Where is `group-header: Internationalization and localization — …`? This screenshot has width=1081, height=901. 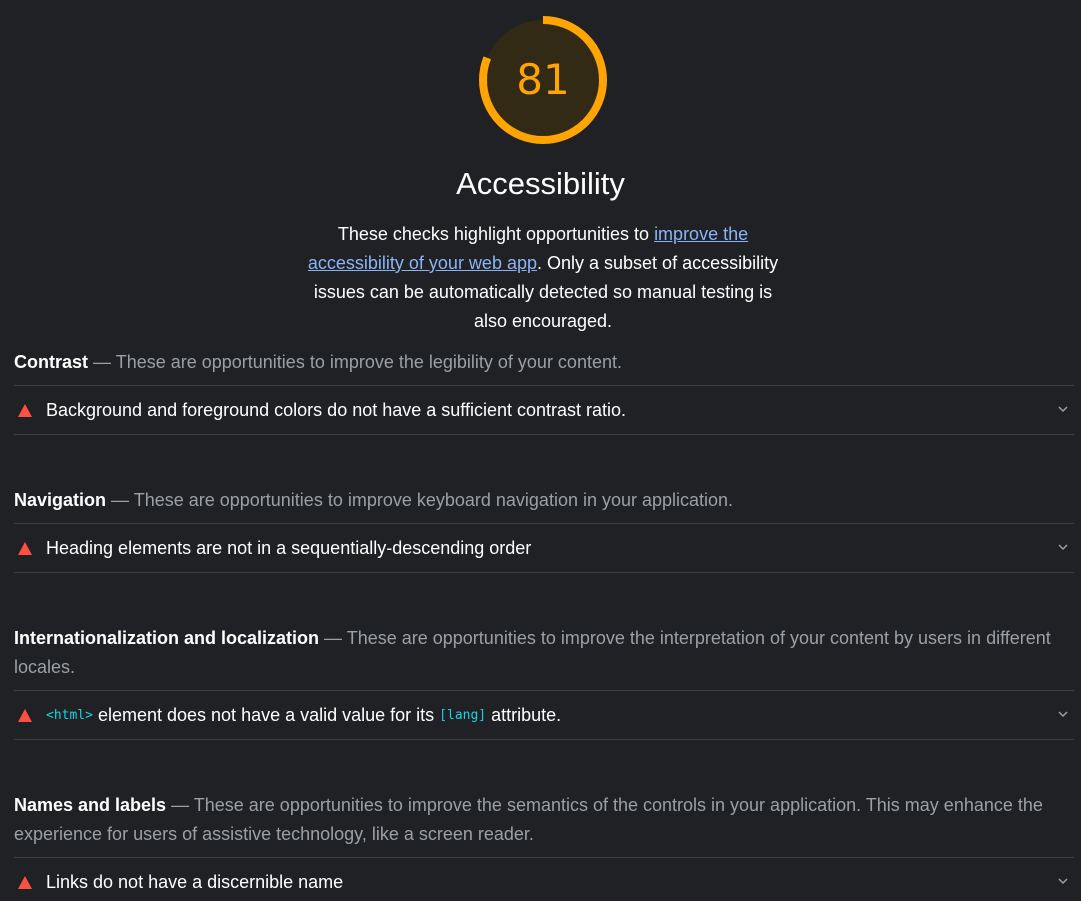
group-header: Internationalization and localization — … is located at coordinates (544, 657).